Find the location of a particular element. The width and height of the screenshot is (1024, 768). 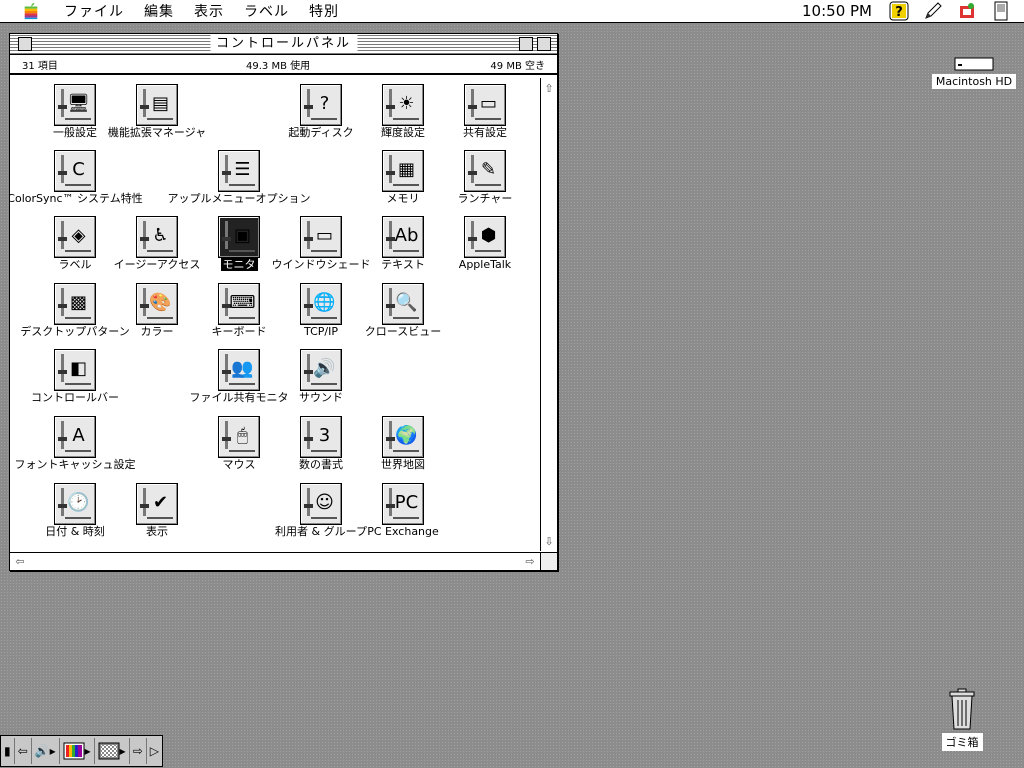

numbers-icon: 3 is located at coordinates (321, 437).